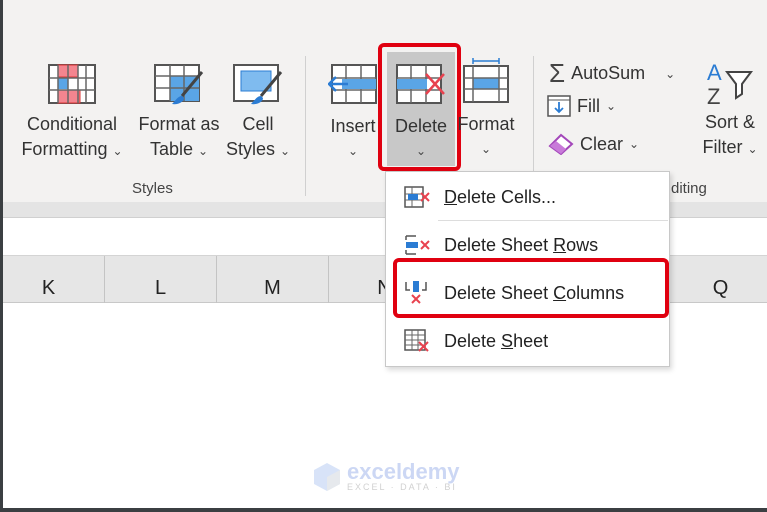  What do you see at coordinates (402, 487) in the screenshot?
I see `watermark-tagline: EXCEL · DATA · BI` at bounding box center [402, 487].